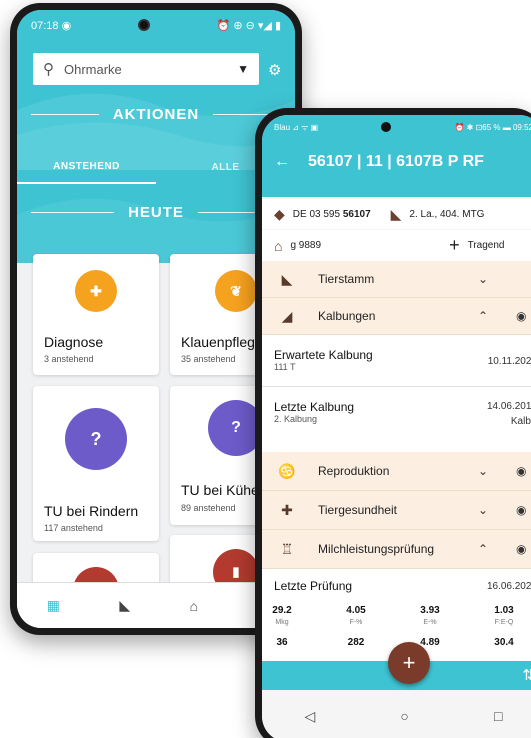 The image size is (531, 738). Describe the element at coordinates (236, 291) in the screenshot. I see `hoof-icon: ❦` at that location.